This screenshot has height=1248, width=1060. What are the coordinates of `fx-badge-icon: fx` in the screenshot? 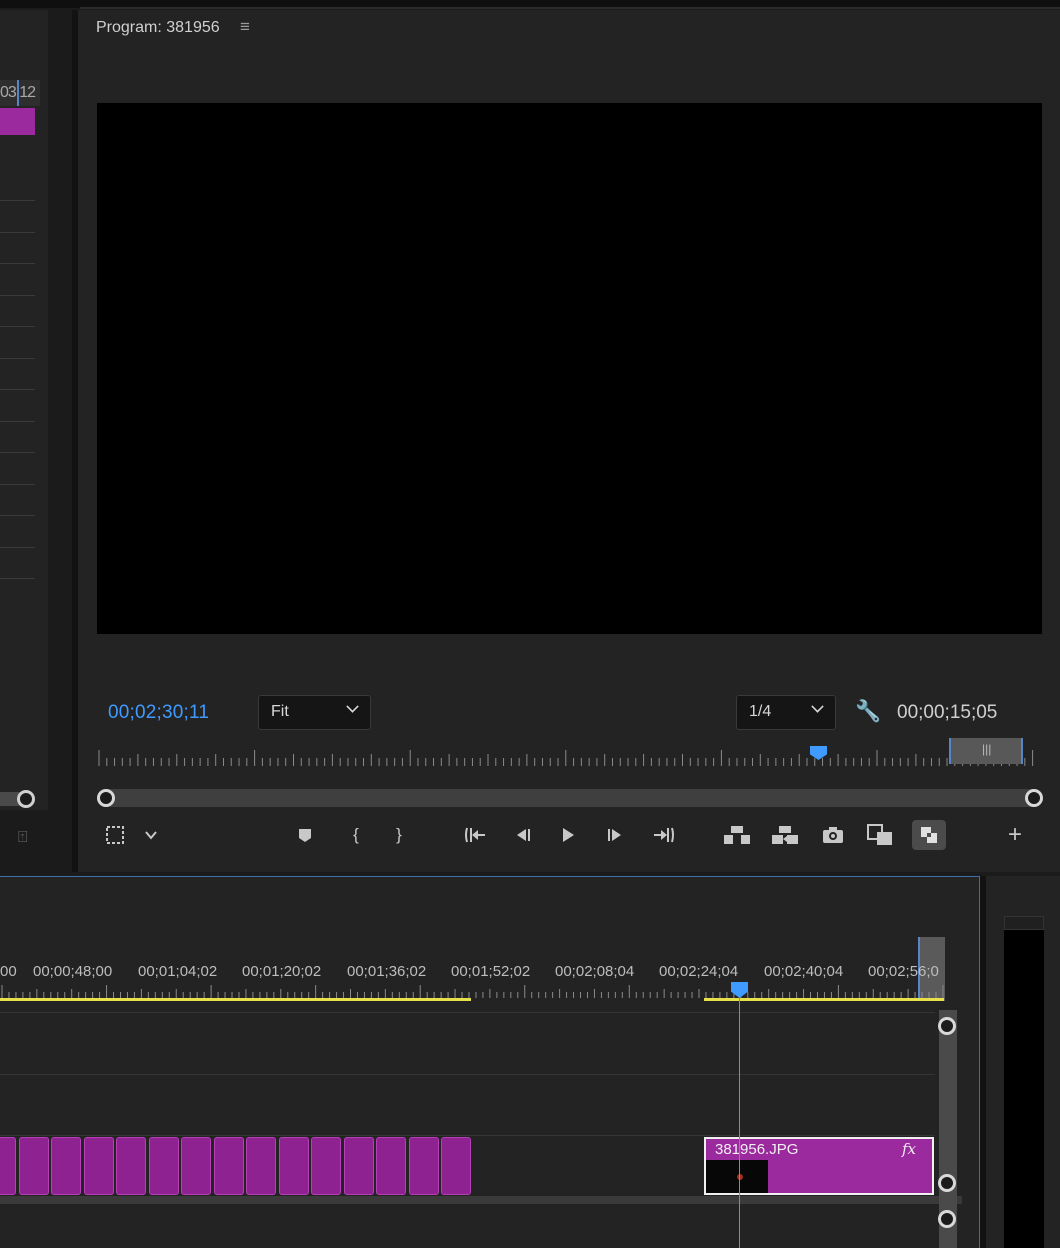 It's located at (909, 1149).